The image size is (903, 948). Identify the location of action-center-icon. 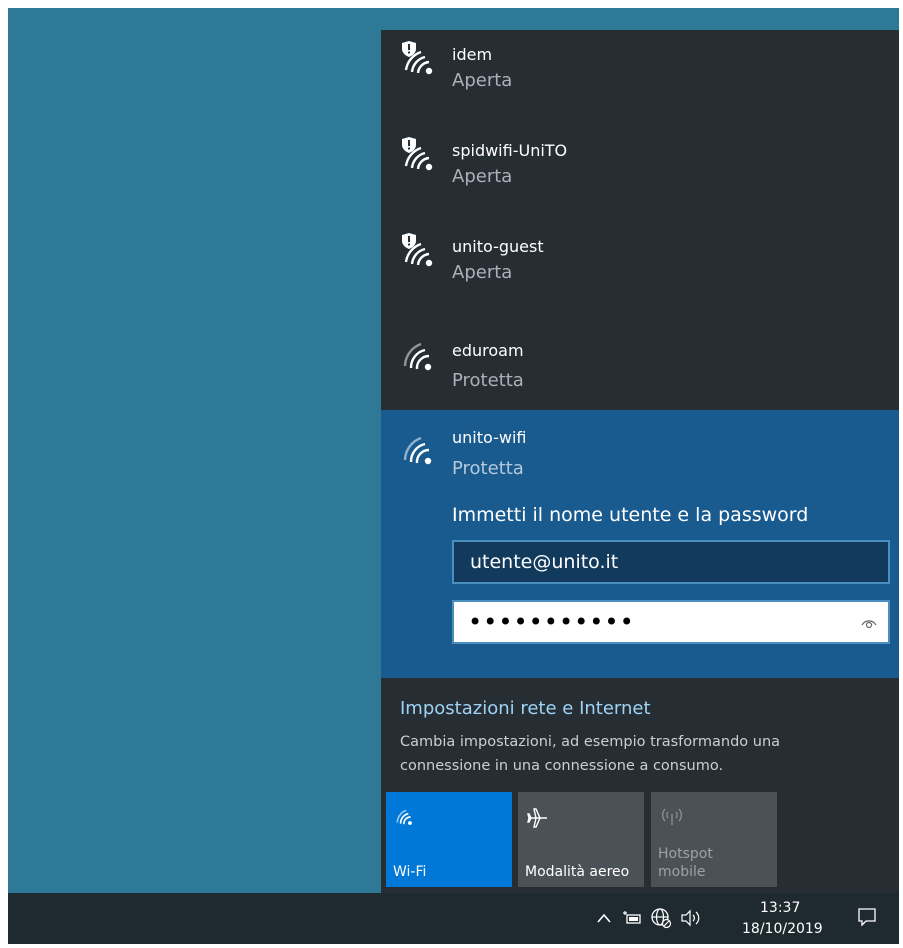
(867, 917).